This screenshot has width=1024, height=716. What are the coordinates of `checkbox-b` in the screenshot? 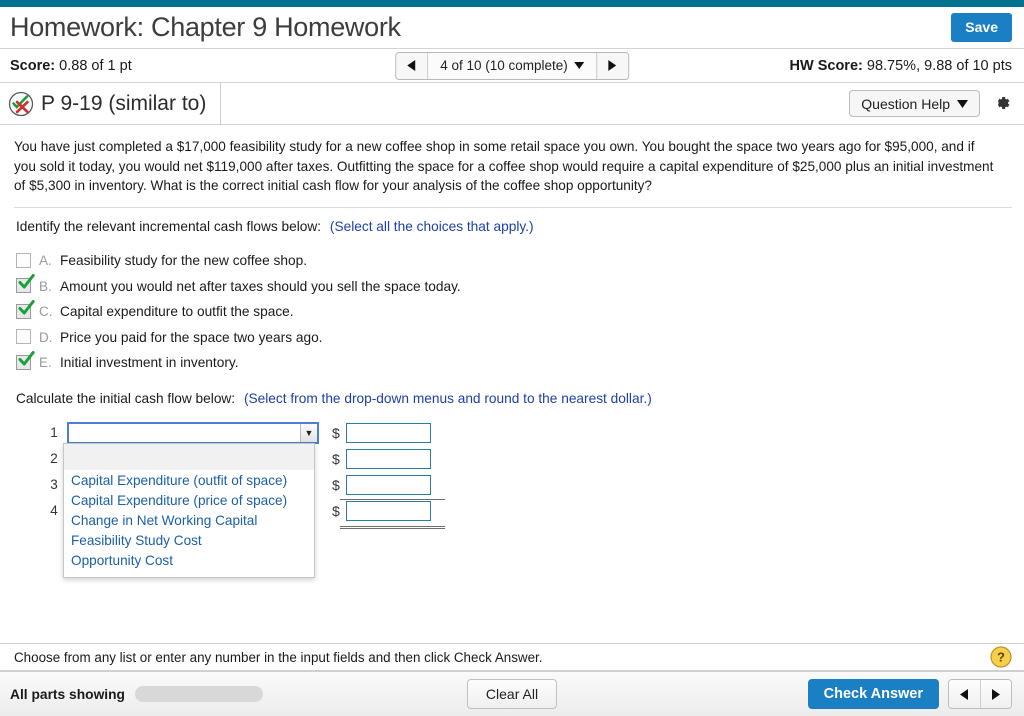 It's located at (25, 284).